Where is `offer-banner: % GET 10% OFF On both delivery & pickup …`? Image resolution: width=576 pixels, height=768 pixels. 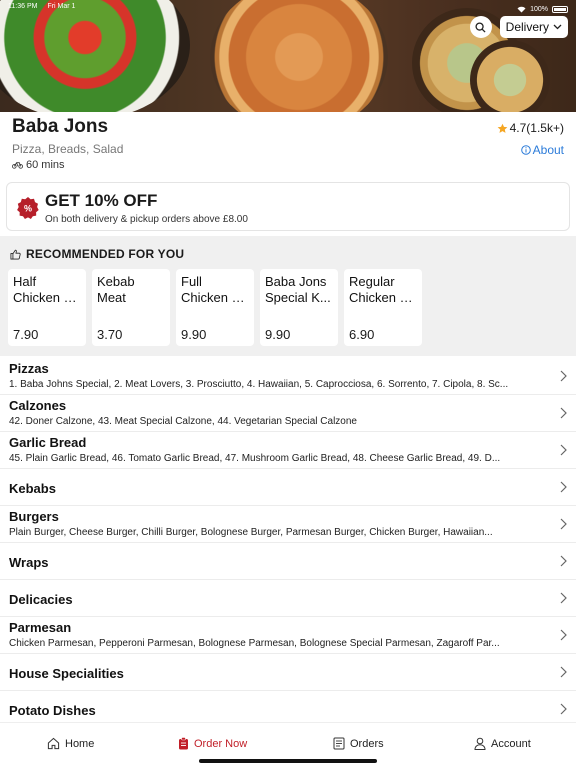
offer-banner: % GET 10% OFF On both delivery & pickup … is located at coordinates (288, 206).